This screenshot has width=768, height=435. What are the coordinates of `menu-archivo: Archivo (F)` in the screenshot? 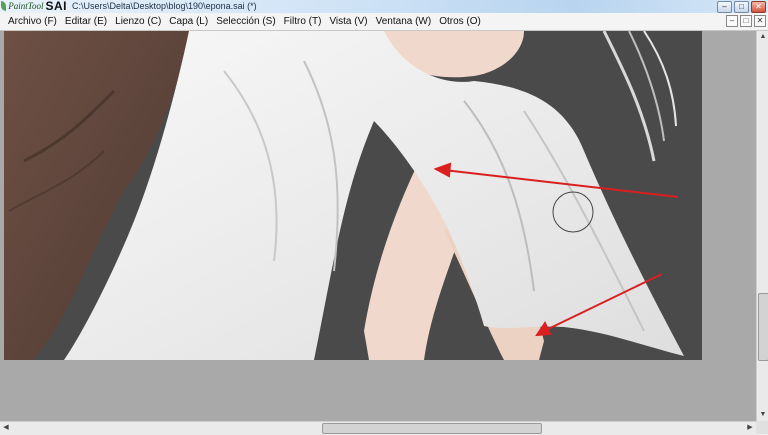 It's located at (34, 21).